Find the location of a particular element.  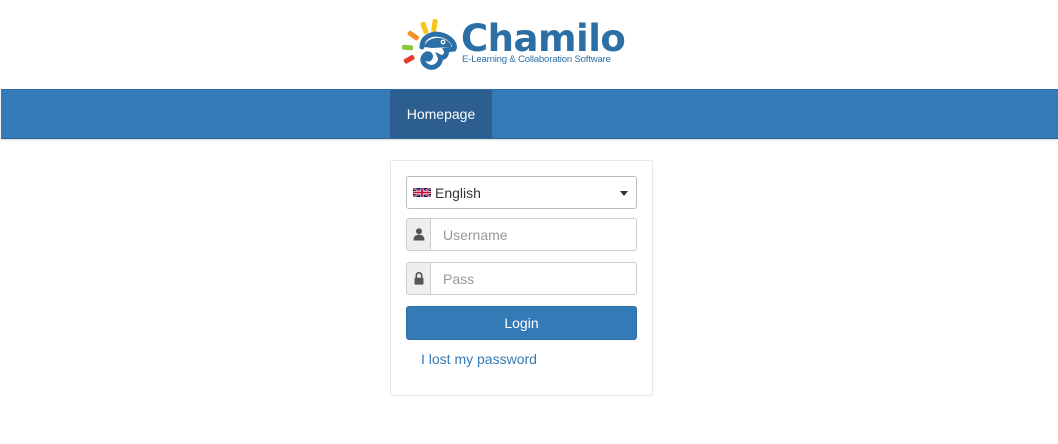

username-input-group is located at coordinates (521, 234).